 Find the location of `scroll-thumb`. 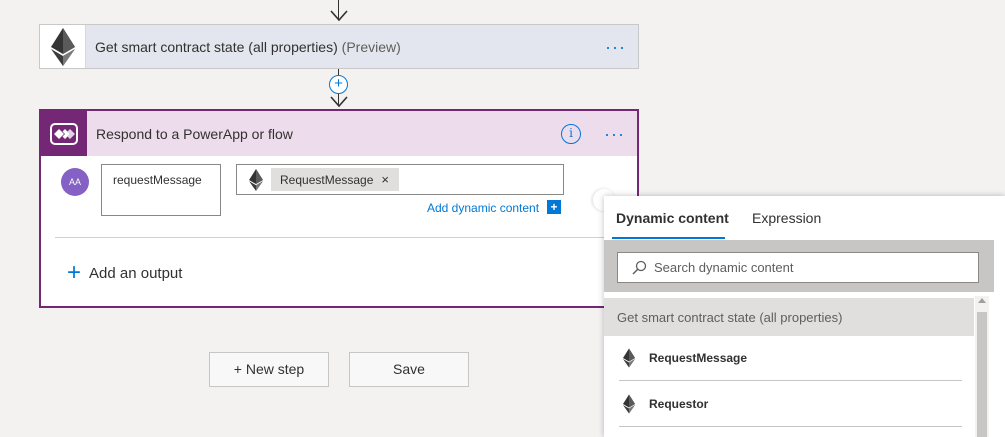

scroll-thumb is located at coordinates (982, 374).